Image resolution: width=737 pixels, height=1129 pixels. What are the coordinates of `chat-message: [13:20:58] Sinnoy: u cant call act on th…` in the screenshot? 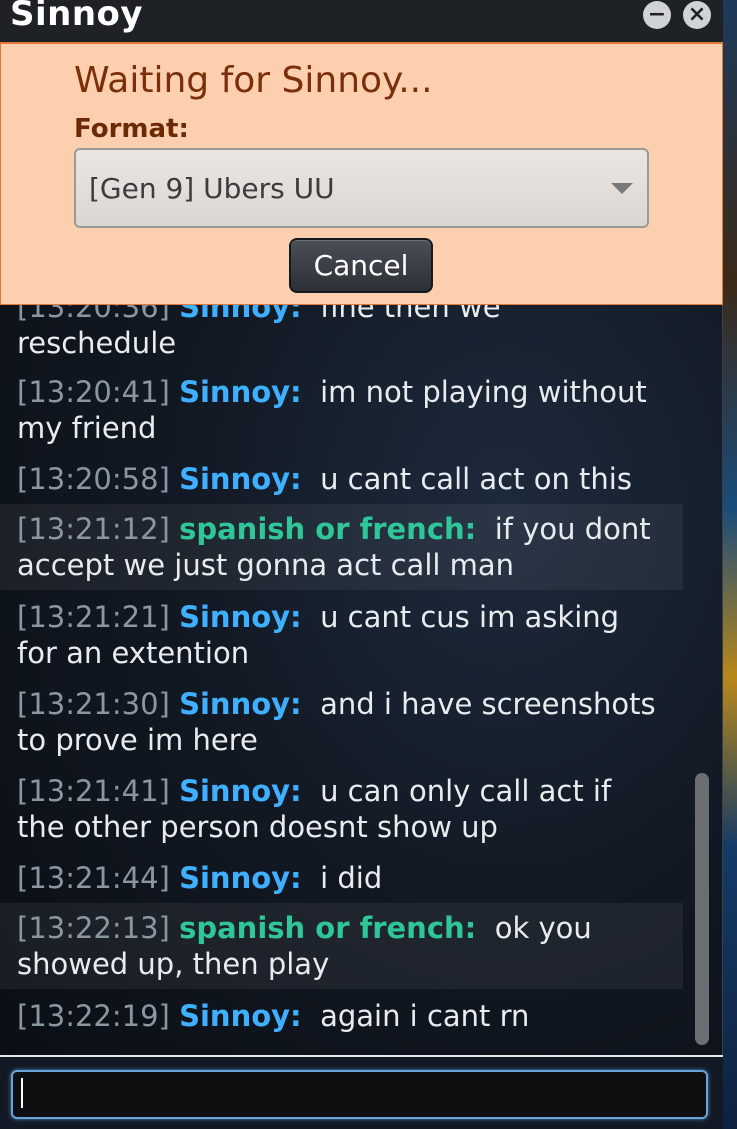 It's located at (341, 479).